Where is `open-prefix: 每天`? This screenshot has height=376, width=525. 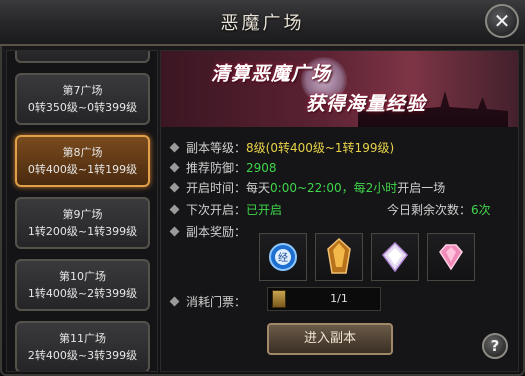 open-prefix: 每天 is located at coordinates (258, 188).